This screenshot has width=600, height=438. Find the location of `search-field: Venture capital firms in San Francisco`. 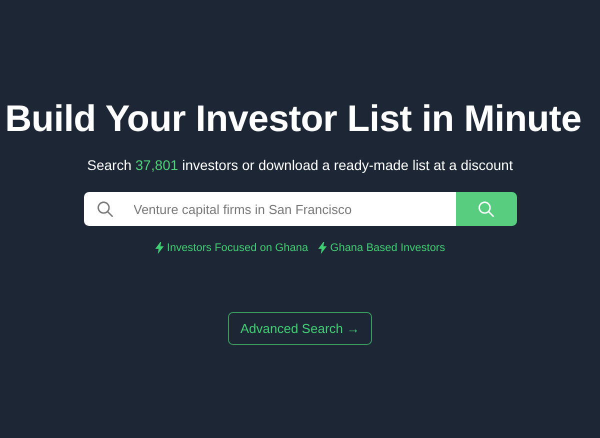

search-field: Venture capital firms in San Francisco is located at coordinates (294, 209).